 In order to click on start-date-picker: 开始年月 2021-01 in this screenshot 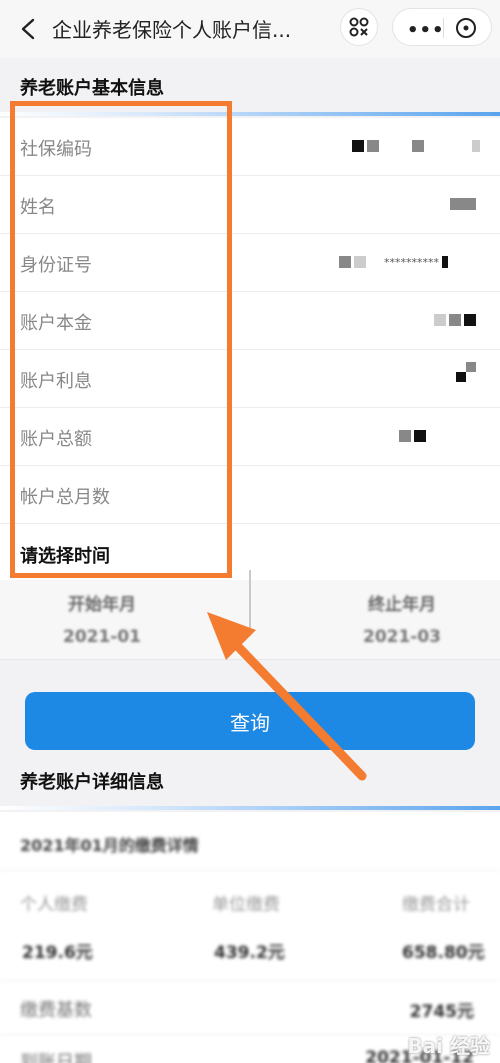, I will do `click(102, 618)`.